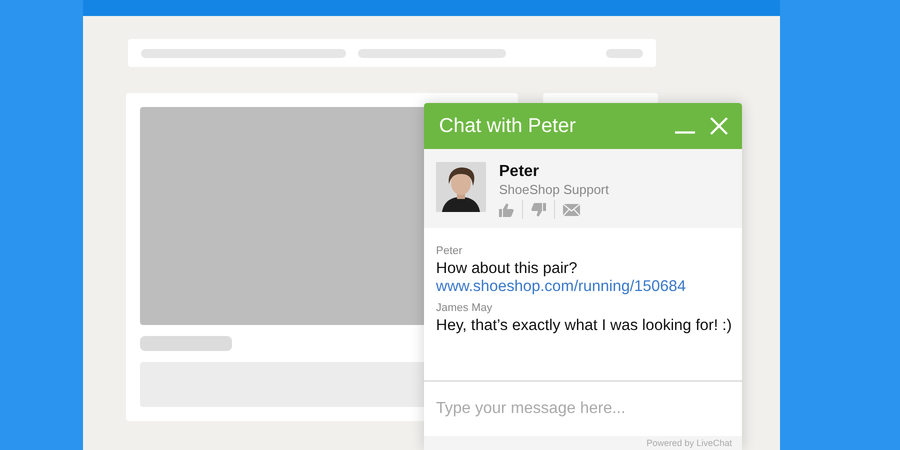  Describe the element at coordinates (508, 126) in the screenshot. I see `chat-title: Chat with Peter` at that location.